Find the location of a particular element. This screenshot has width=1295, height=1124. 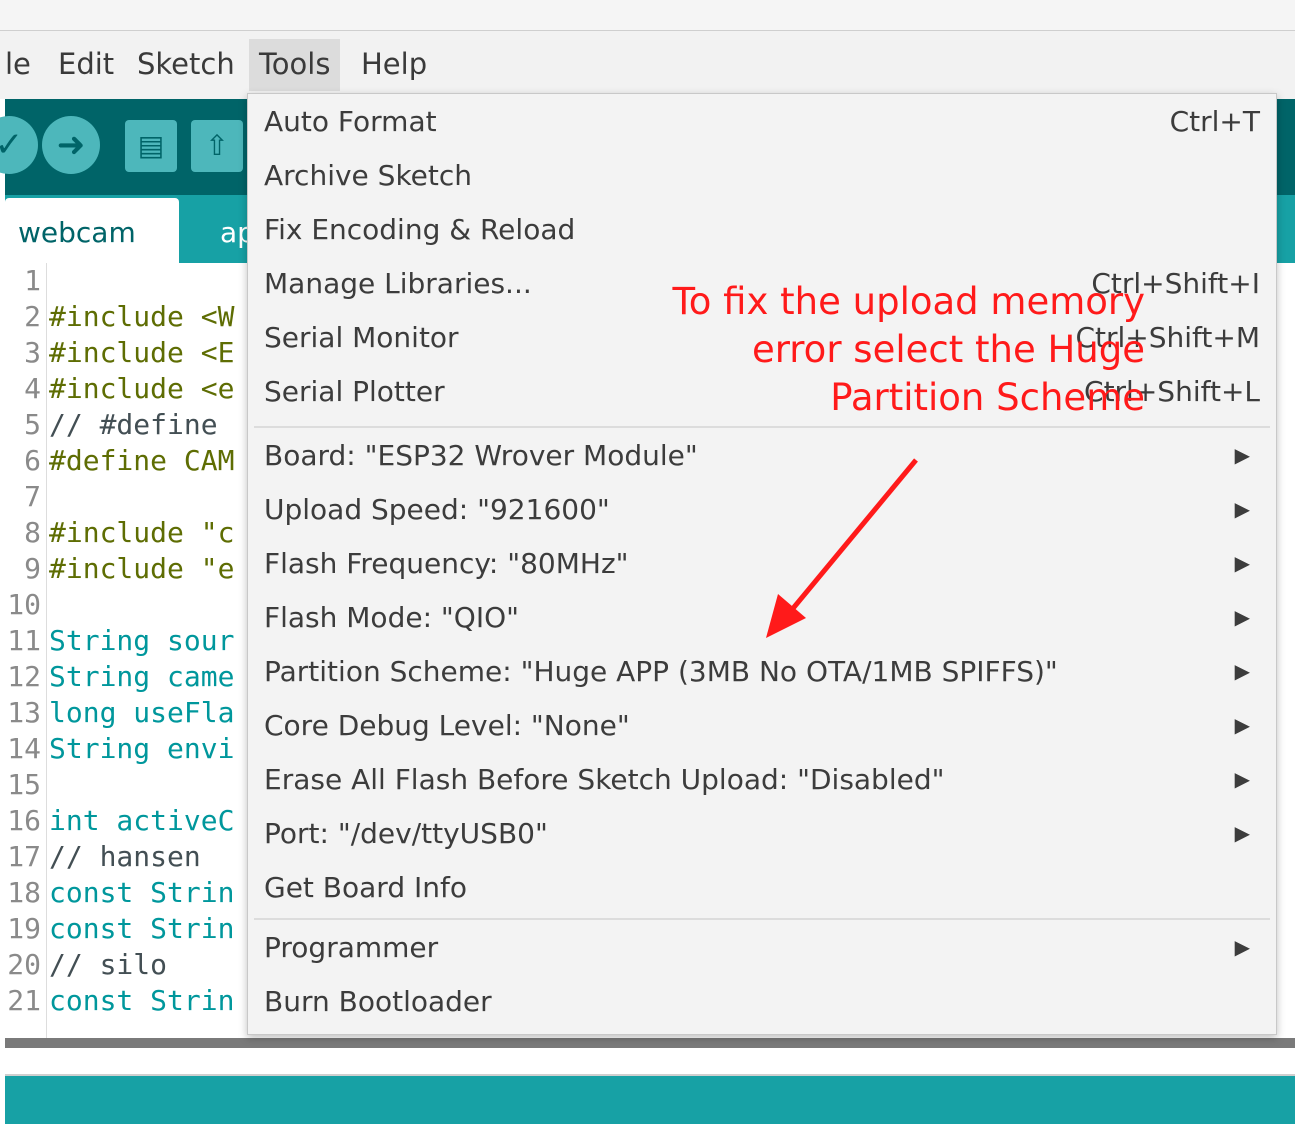

annotation-arrow is located at coordinates (842, 548).